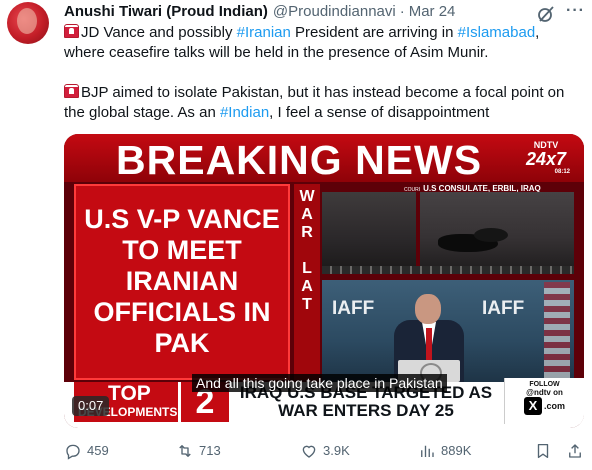  Describe the element at coordinates (366, 410) in the screenshot. I see `ticker-line: WAR ENTERS DAY 25` at that location.